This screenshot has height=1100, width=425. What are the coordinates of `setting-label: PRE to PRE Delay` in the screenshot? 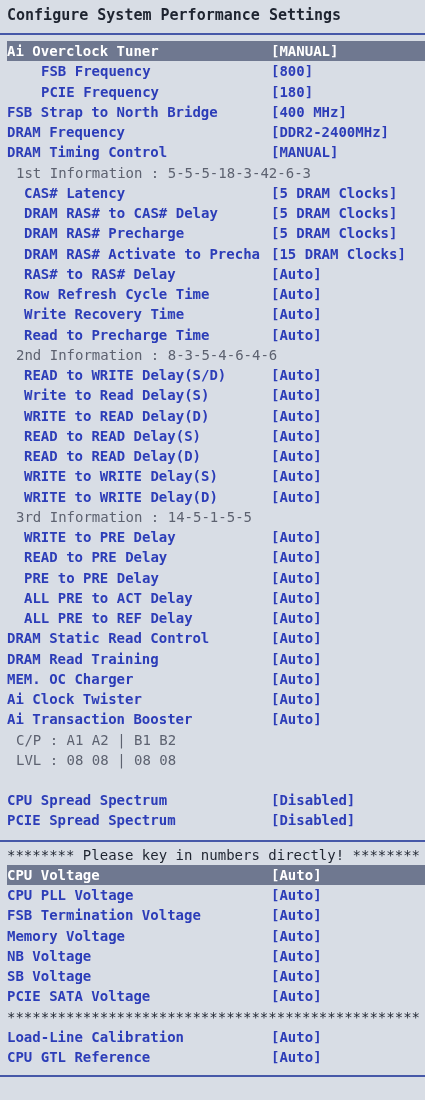 It's located at (139, 577).